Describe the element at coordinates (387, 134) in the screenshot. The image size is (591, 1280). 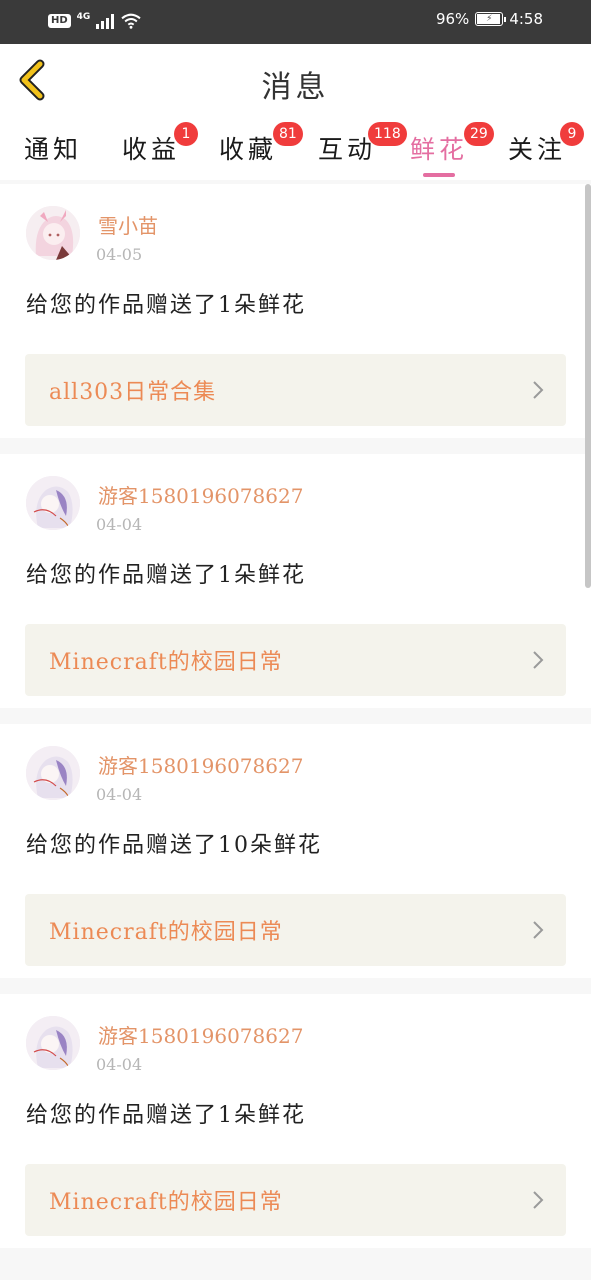
I see `unread-badge: 118` at that location.